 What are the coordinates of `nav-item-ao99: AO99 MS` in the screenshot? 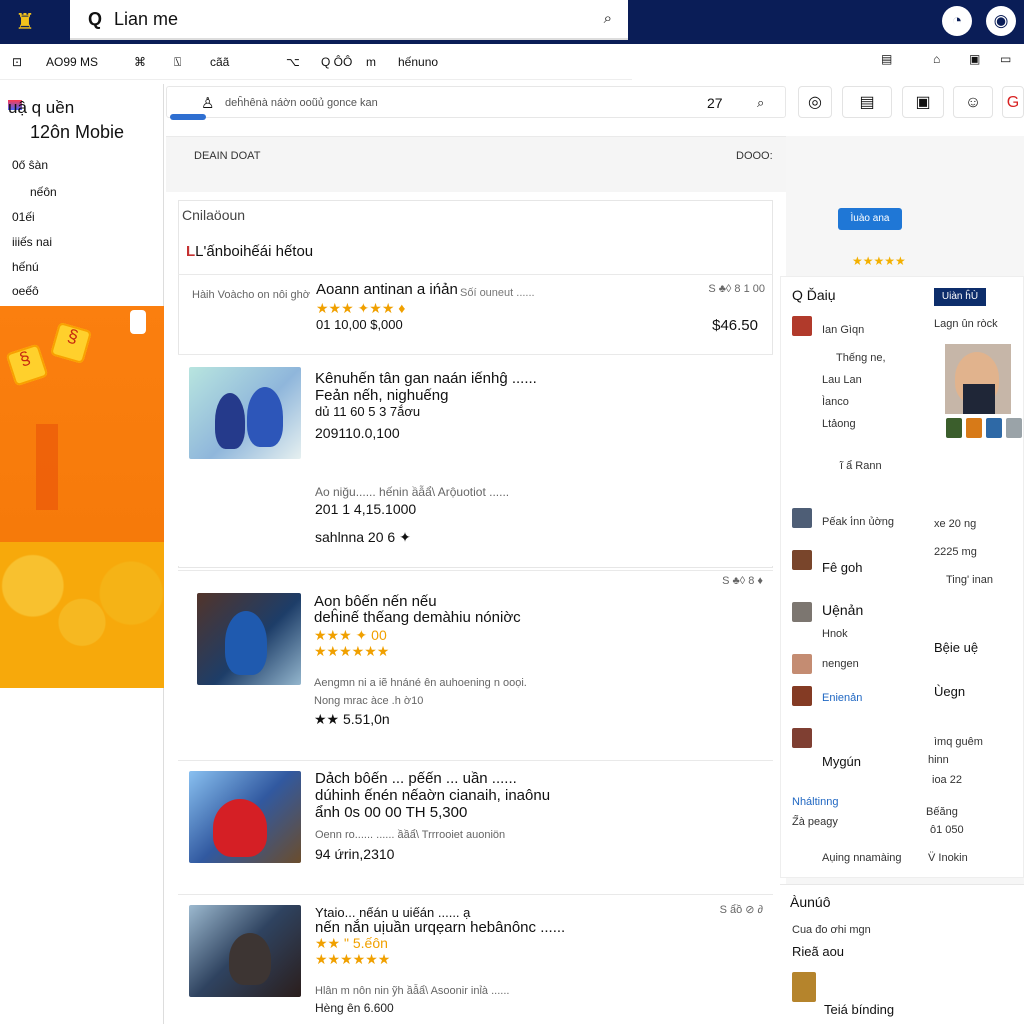 It's located at (72, 62).